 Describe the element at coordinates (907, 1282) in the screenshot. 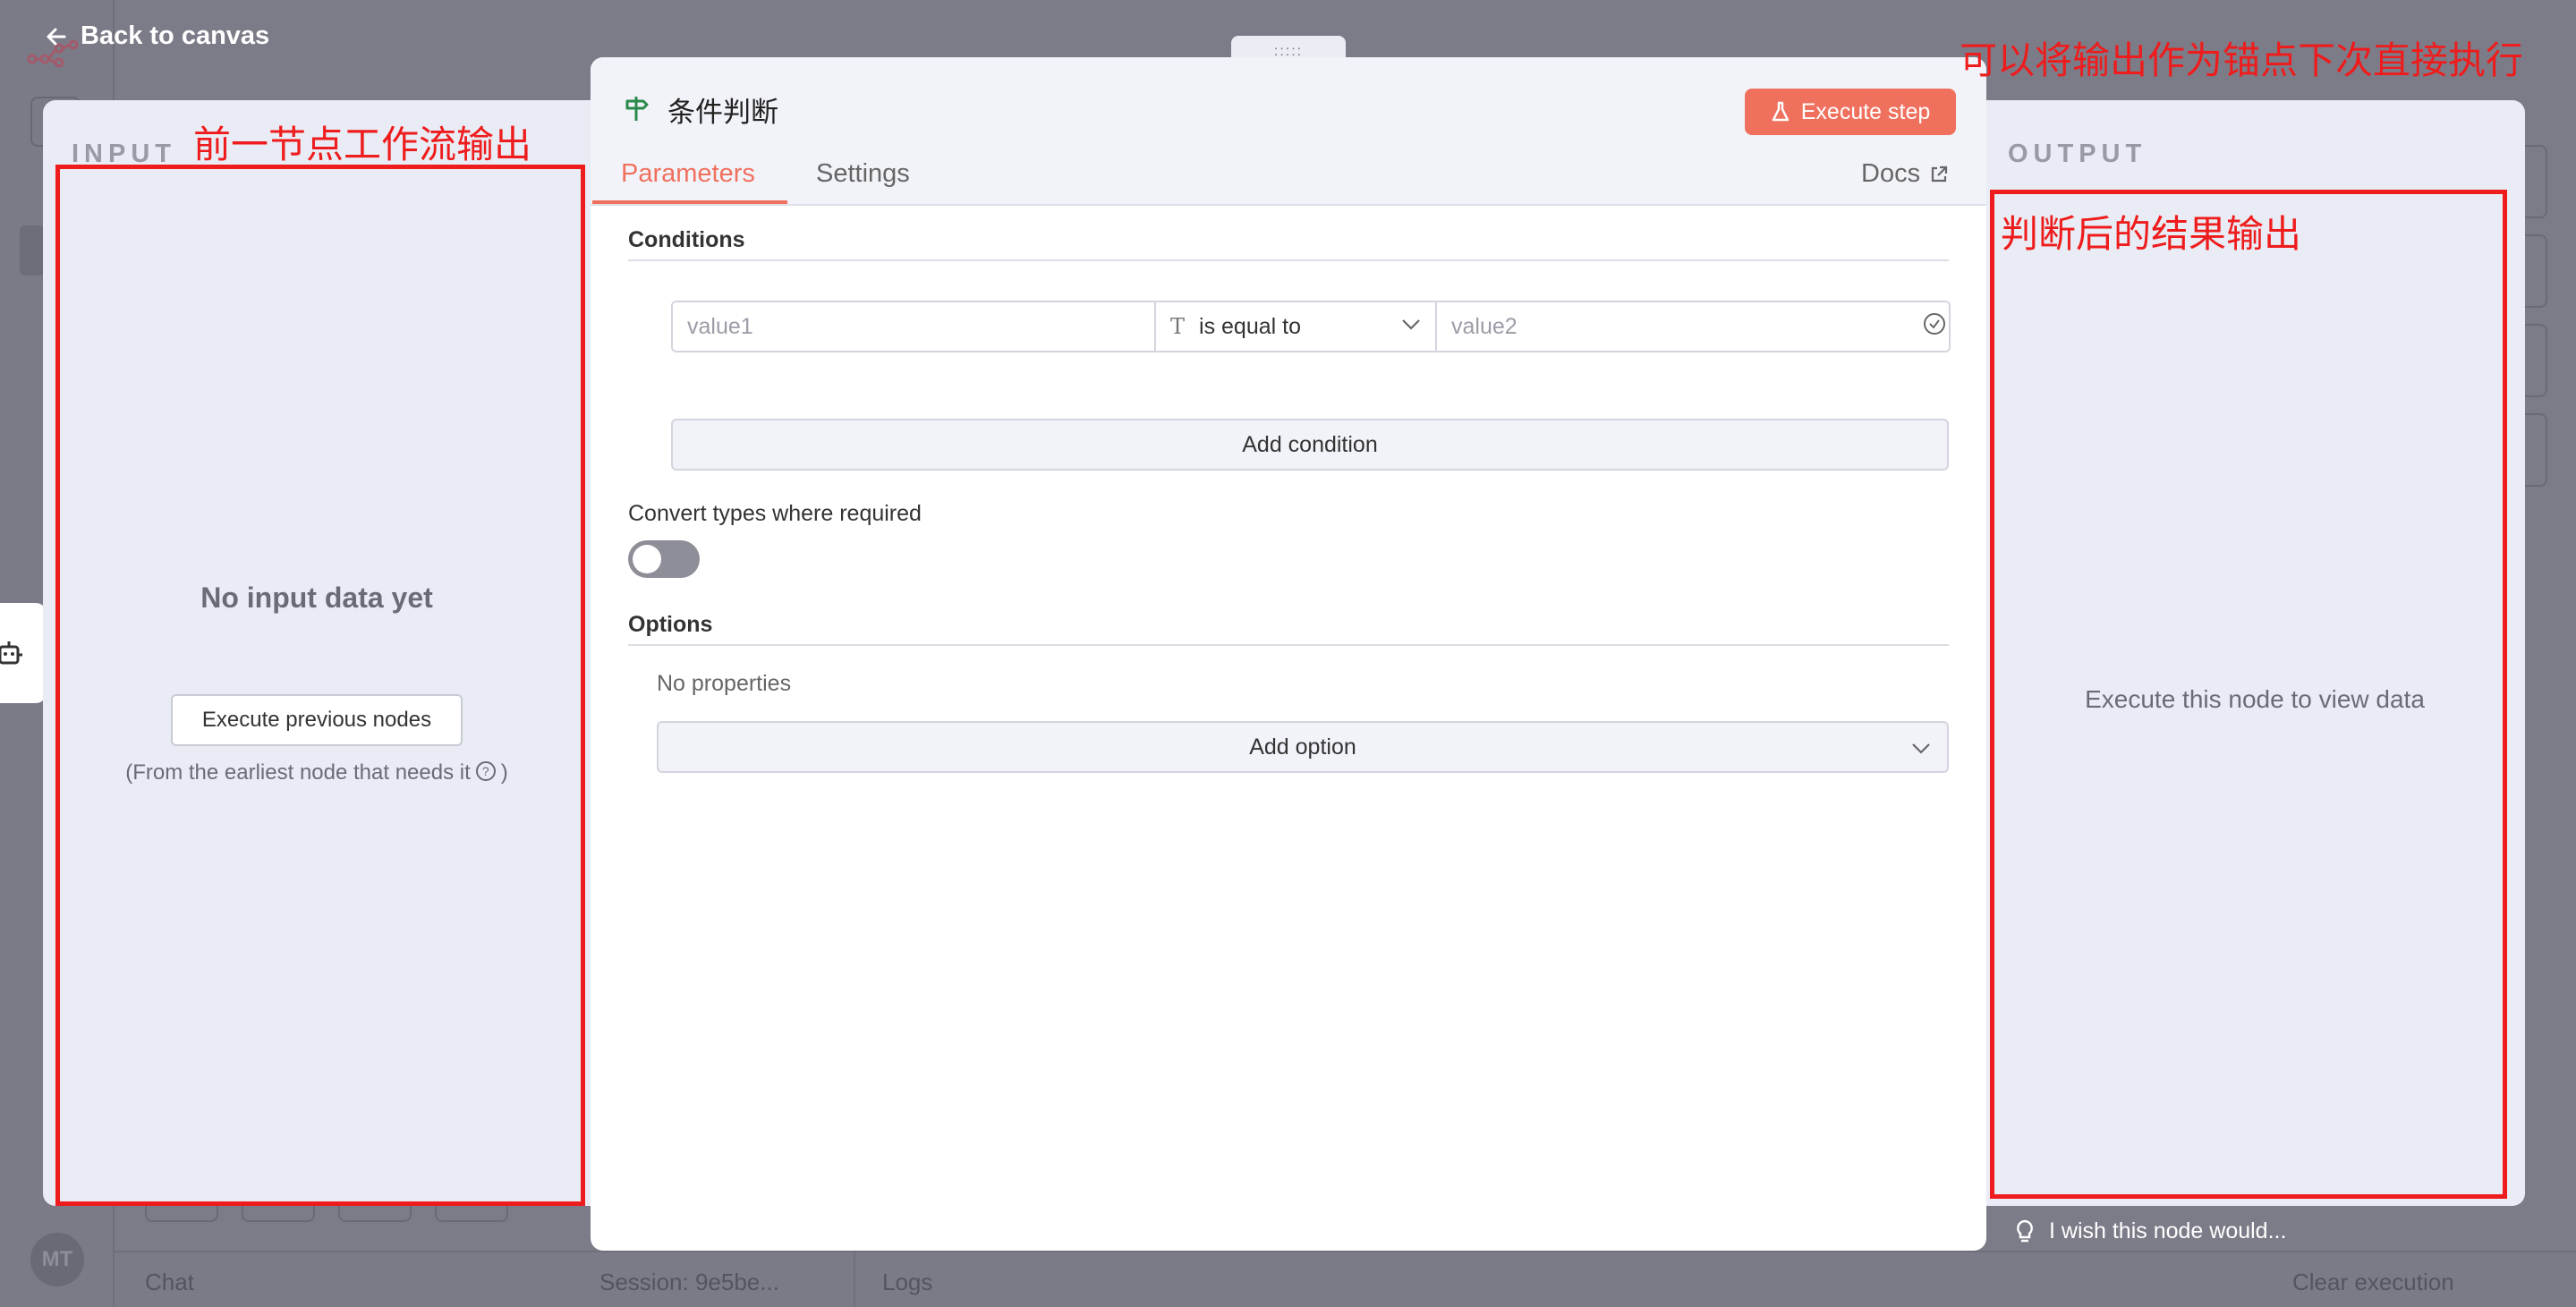

I see `logs-label: Logs` at that location.